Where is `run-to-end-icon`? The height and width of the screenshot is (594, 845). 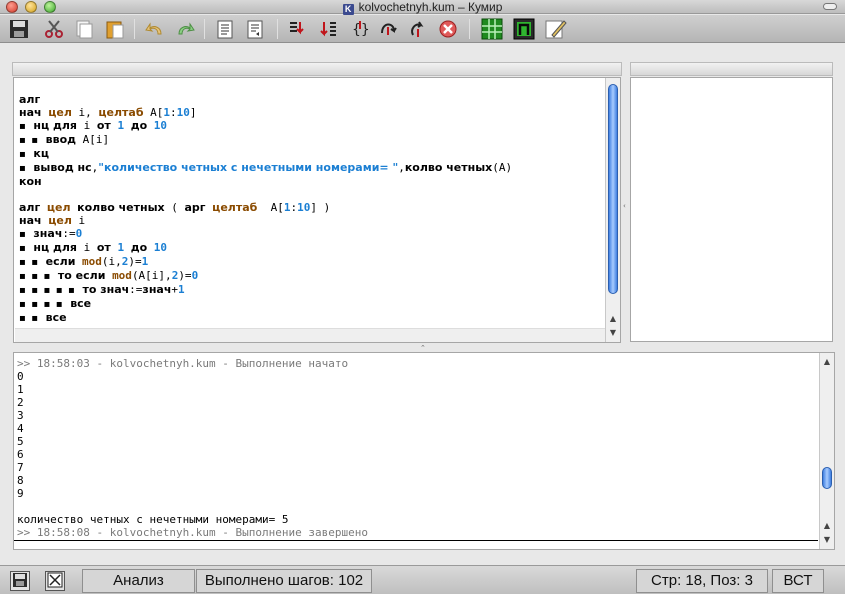
run-to-end-icon is located at coordinates (328, 29).